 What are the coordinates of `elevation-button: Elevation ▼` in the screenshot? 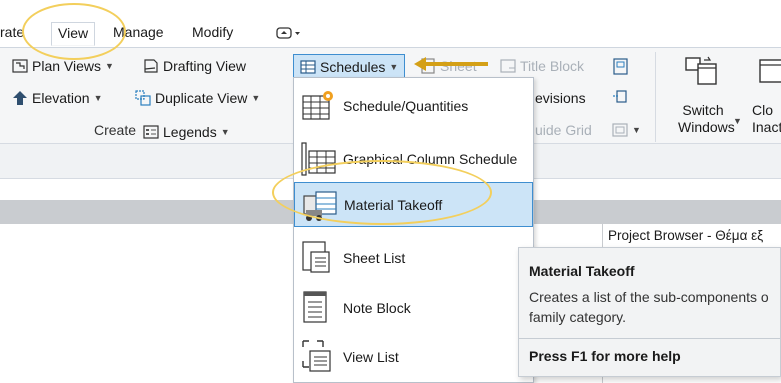 It's located at (57, 98).